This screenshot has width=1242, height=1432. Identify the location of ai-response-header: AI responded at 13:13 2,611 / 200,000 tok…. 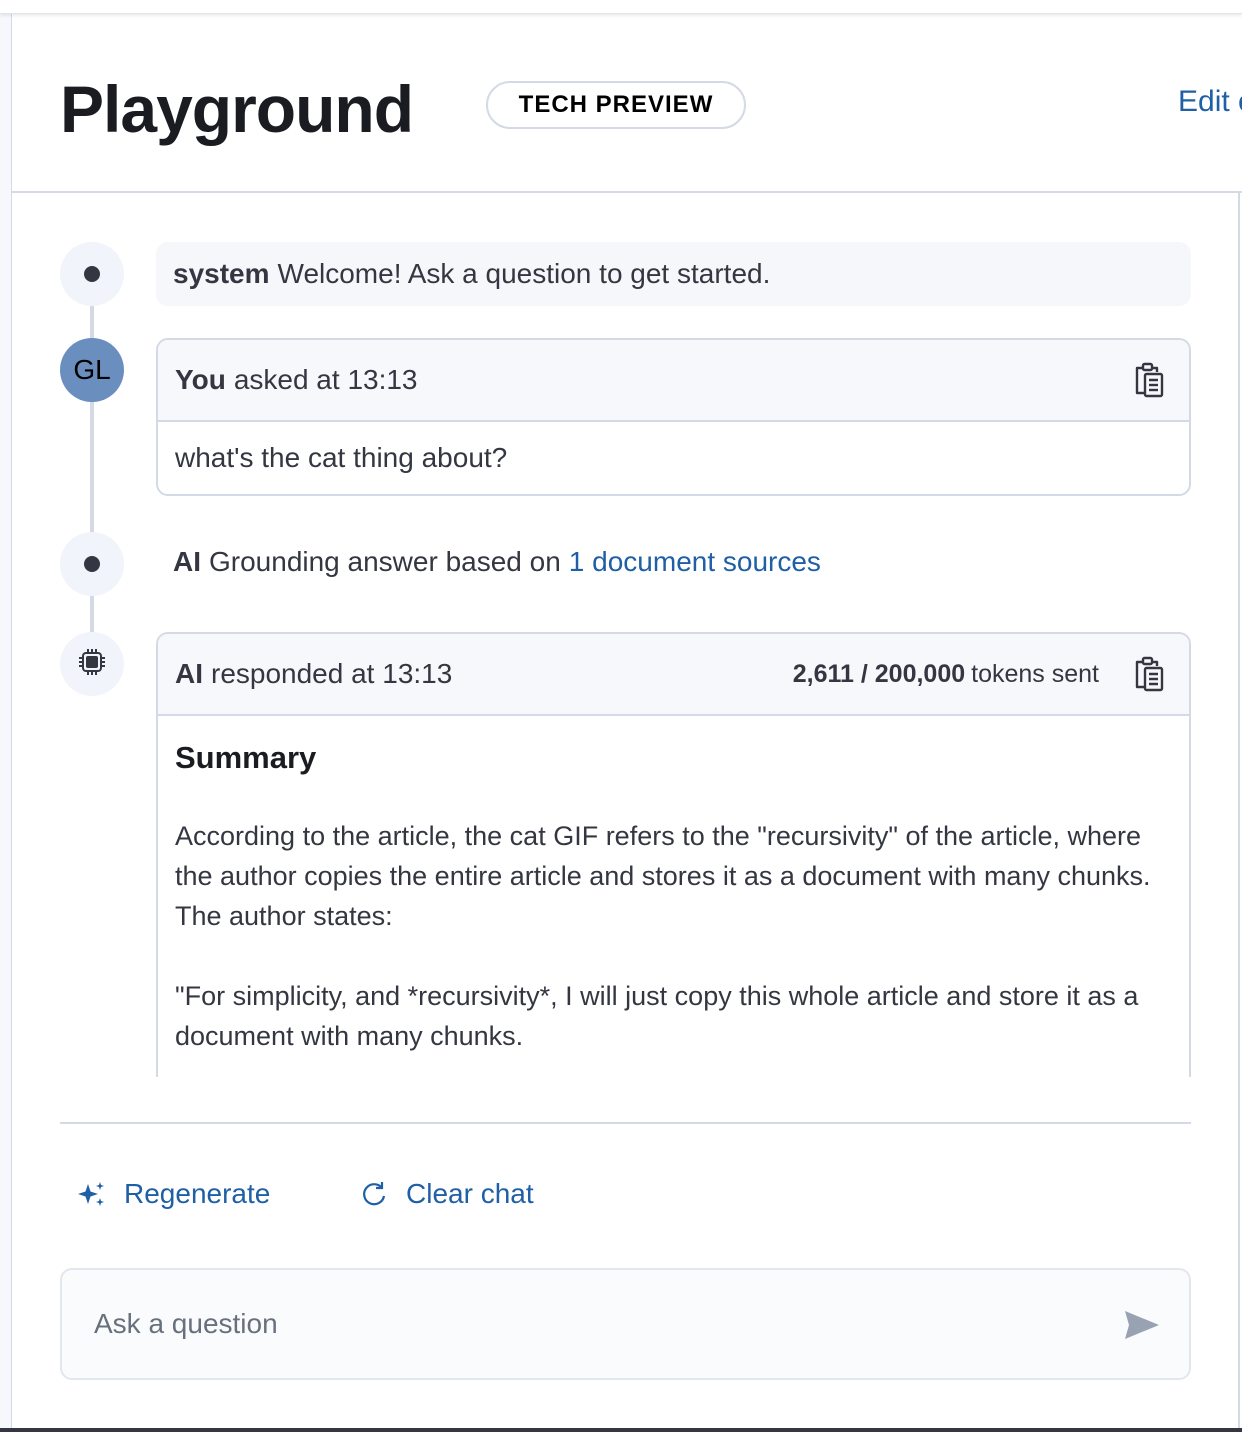
(673, 675).